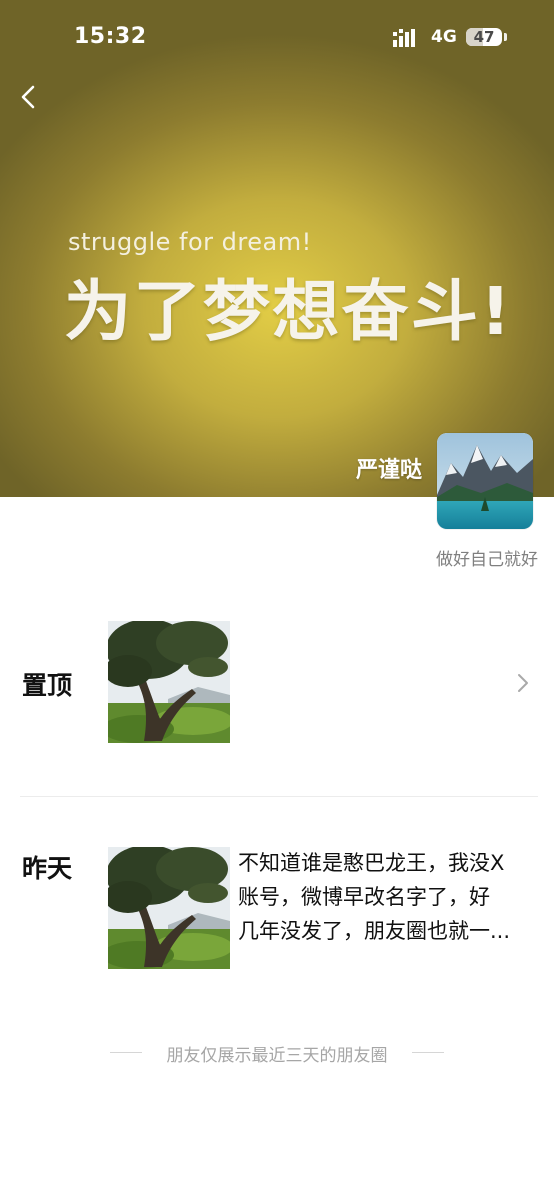 The height and width of the screenshot is (1200, 554). I want to click on footer-divider-right, so click(428, 1052).